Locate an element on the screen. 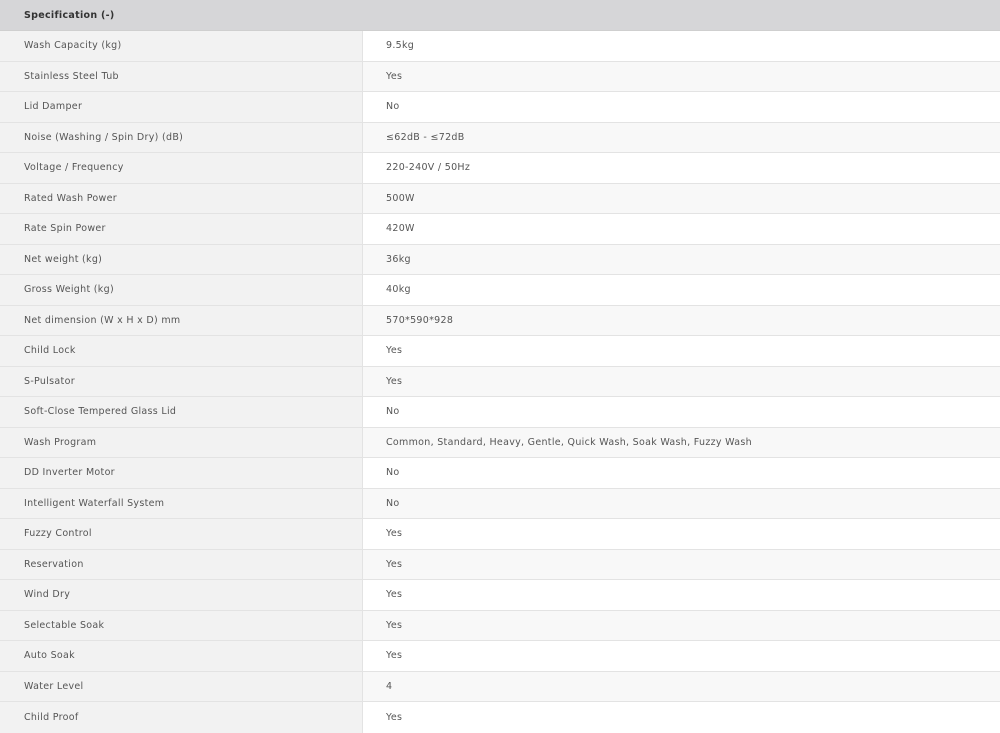  table-row: Rate Spin Power 420W is located at coordinates (500, 229).